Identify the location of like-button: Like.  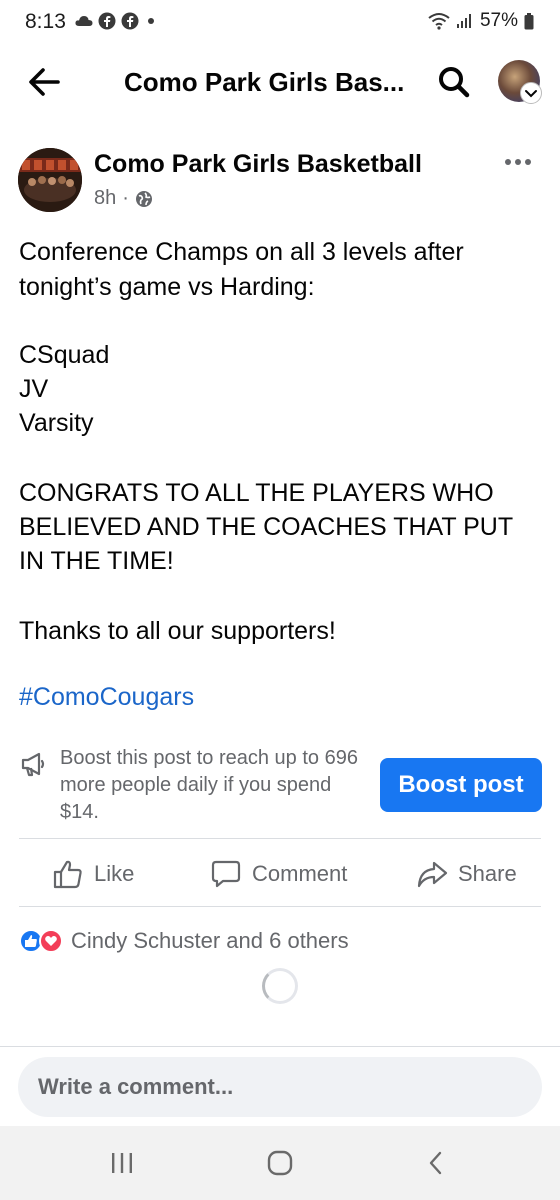
(93, 874).